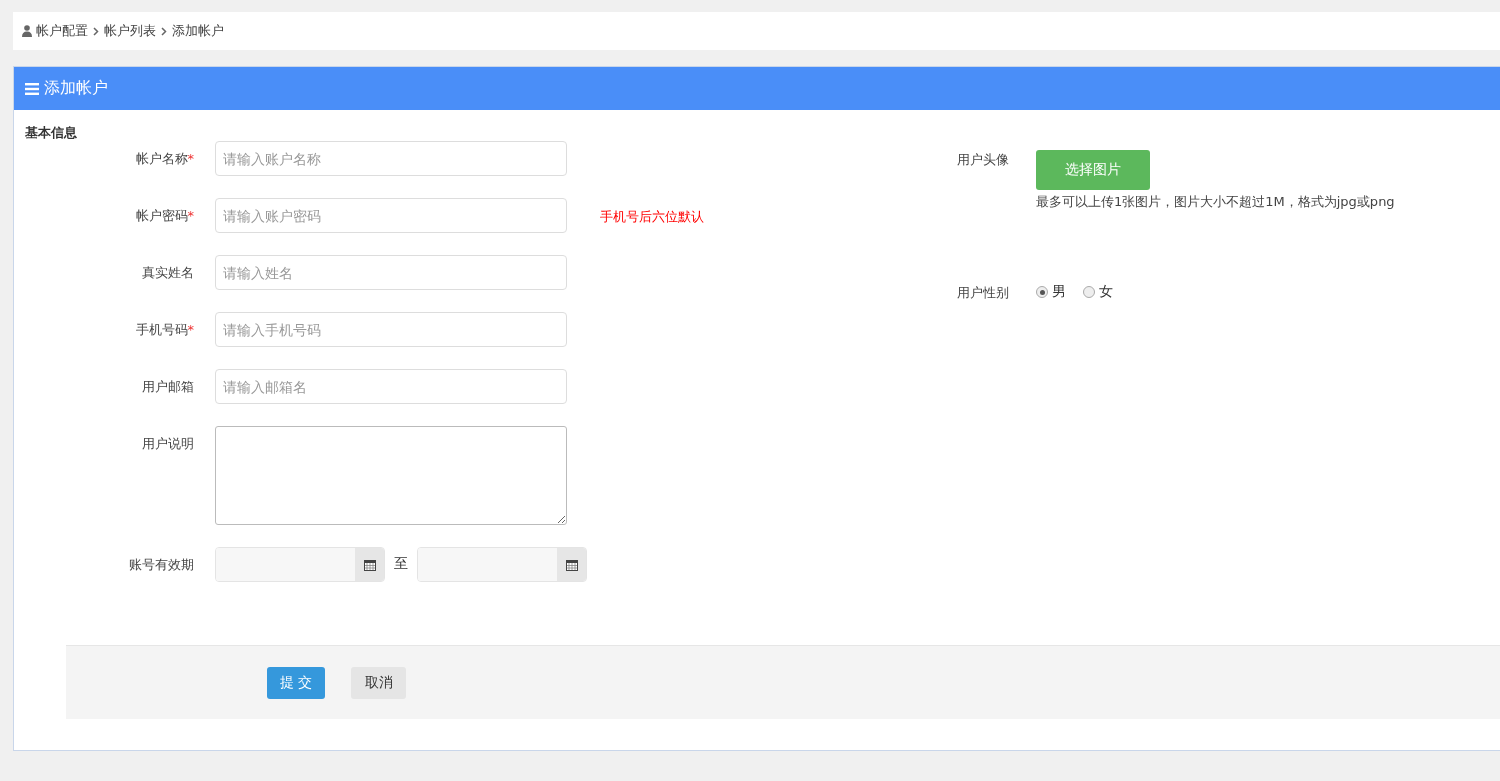 Image resolution: width=1500 pixels, height=781 pixels. What do you see at coordinates (391, 386) in the screenshot?
I see `text-field: 请输入邮箱名` at bounding box center [391, 386].